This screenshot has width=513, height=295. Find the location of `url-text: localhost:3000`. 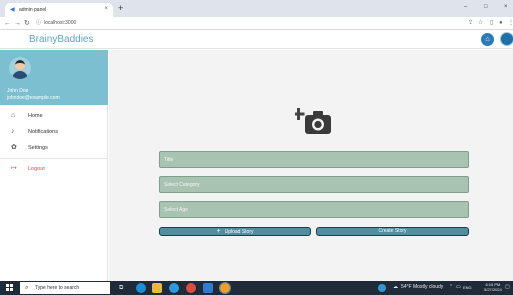

url-text: localhost:3000 is located at coordinates (60, 23).